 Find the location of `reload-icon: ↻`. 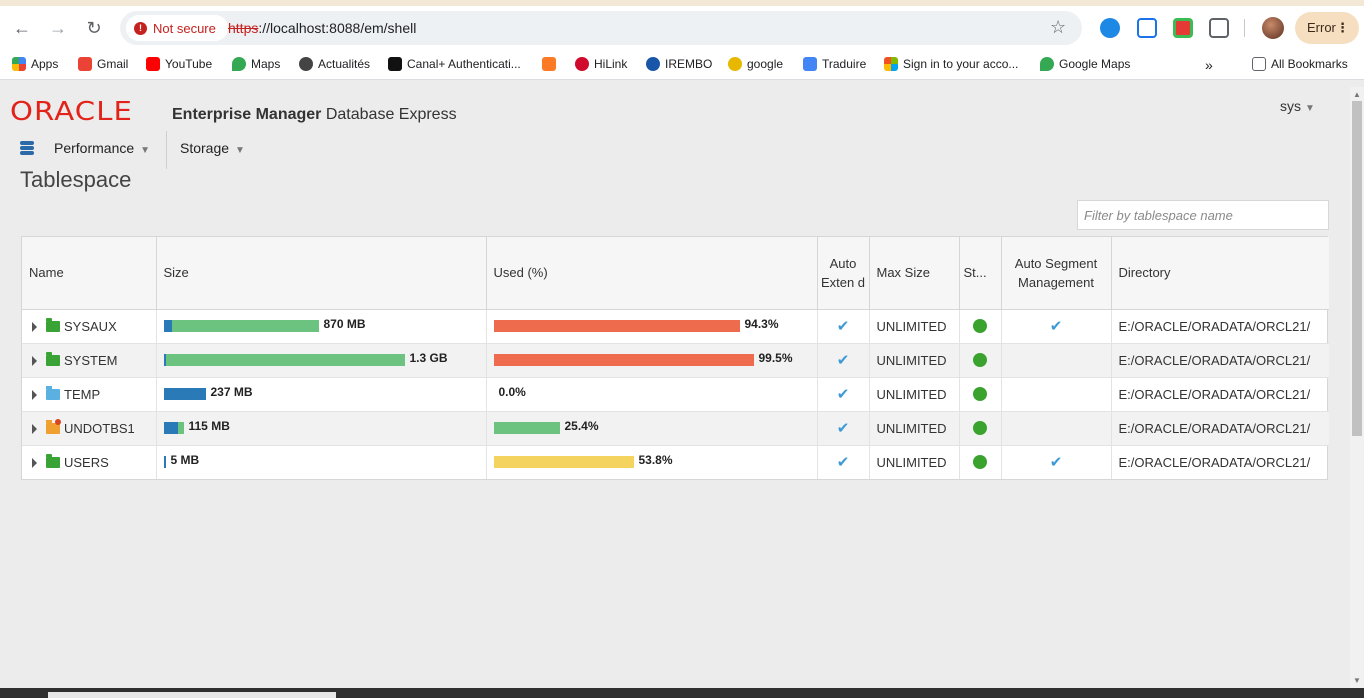

reload-icon: ↻ is located at coordinates (94, 28).